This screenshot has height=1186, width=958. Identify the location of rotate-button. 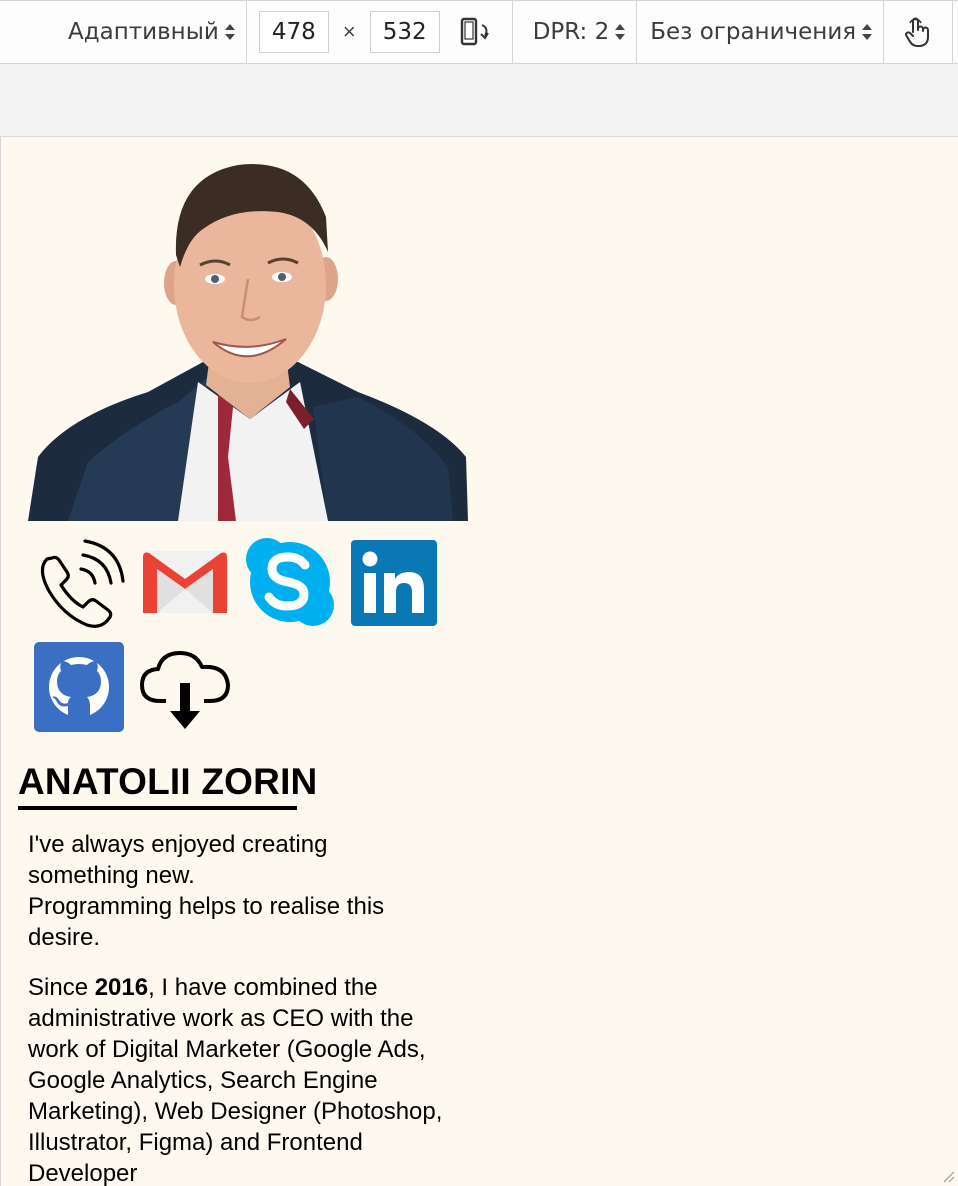
(476, 32).